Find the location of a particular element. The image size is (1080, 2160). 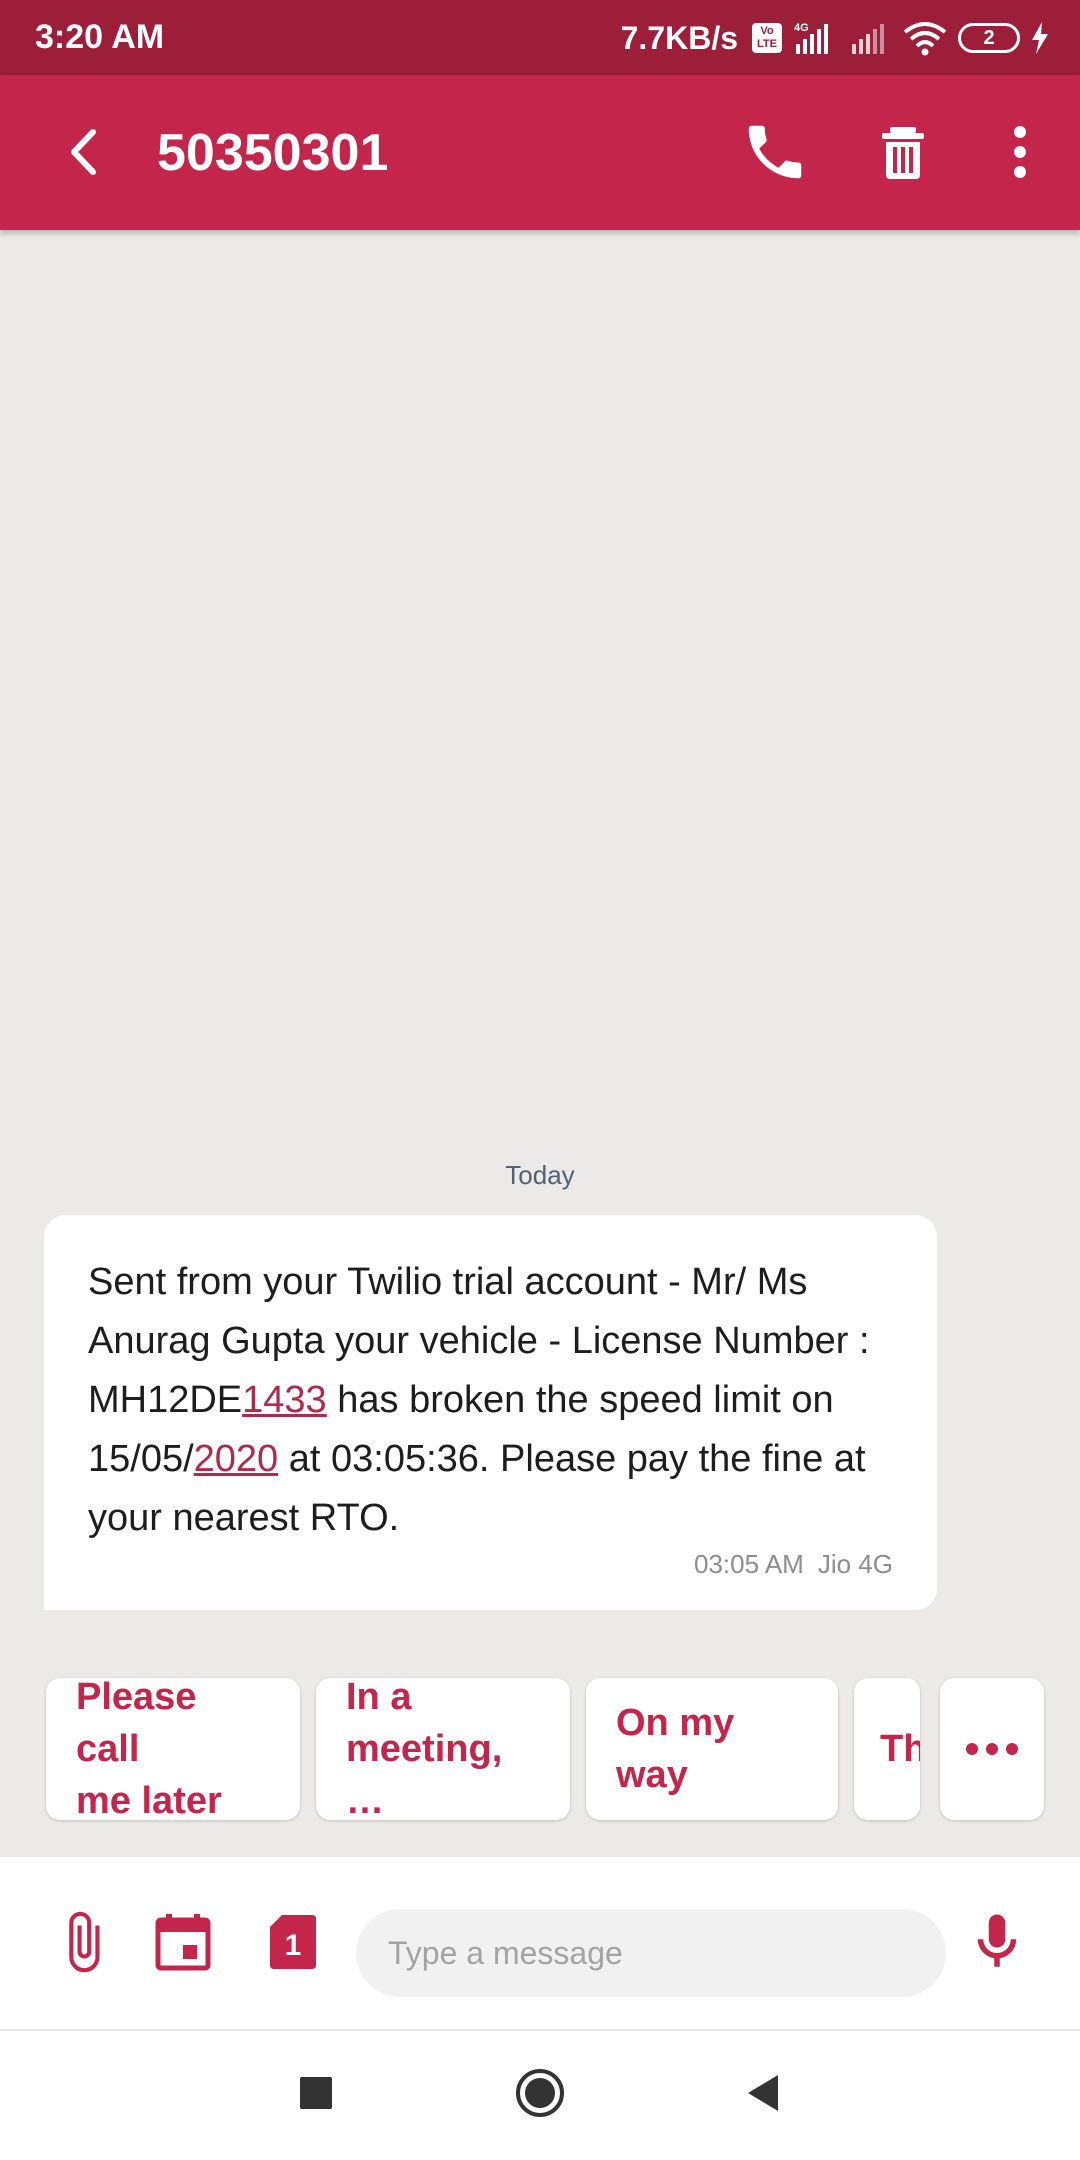

more-horiz-icon is located at coordinates (992, 1749).